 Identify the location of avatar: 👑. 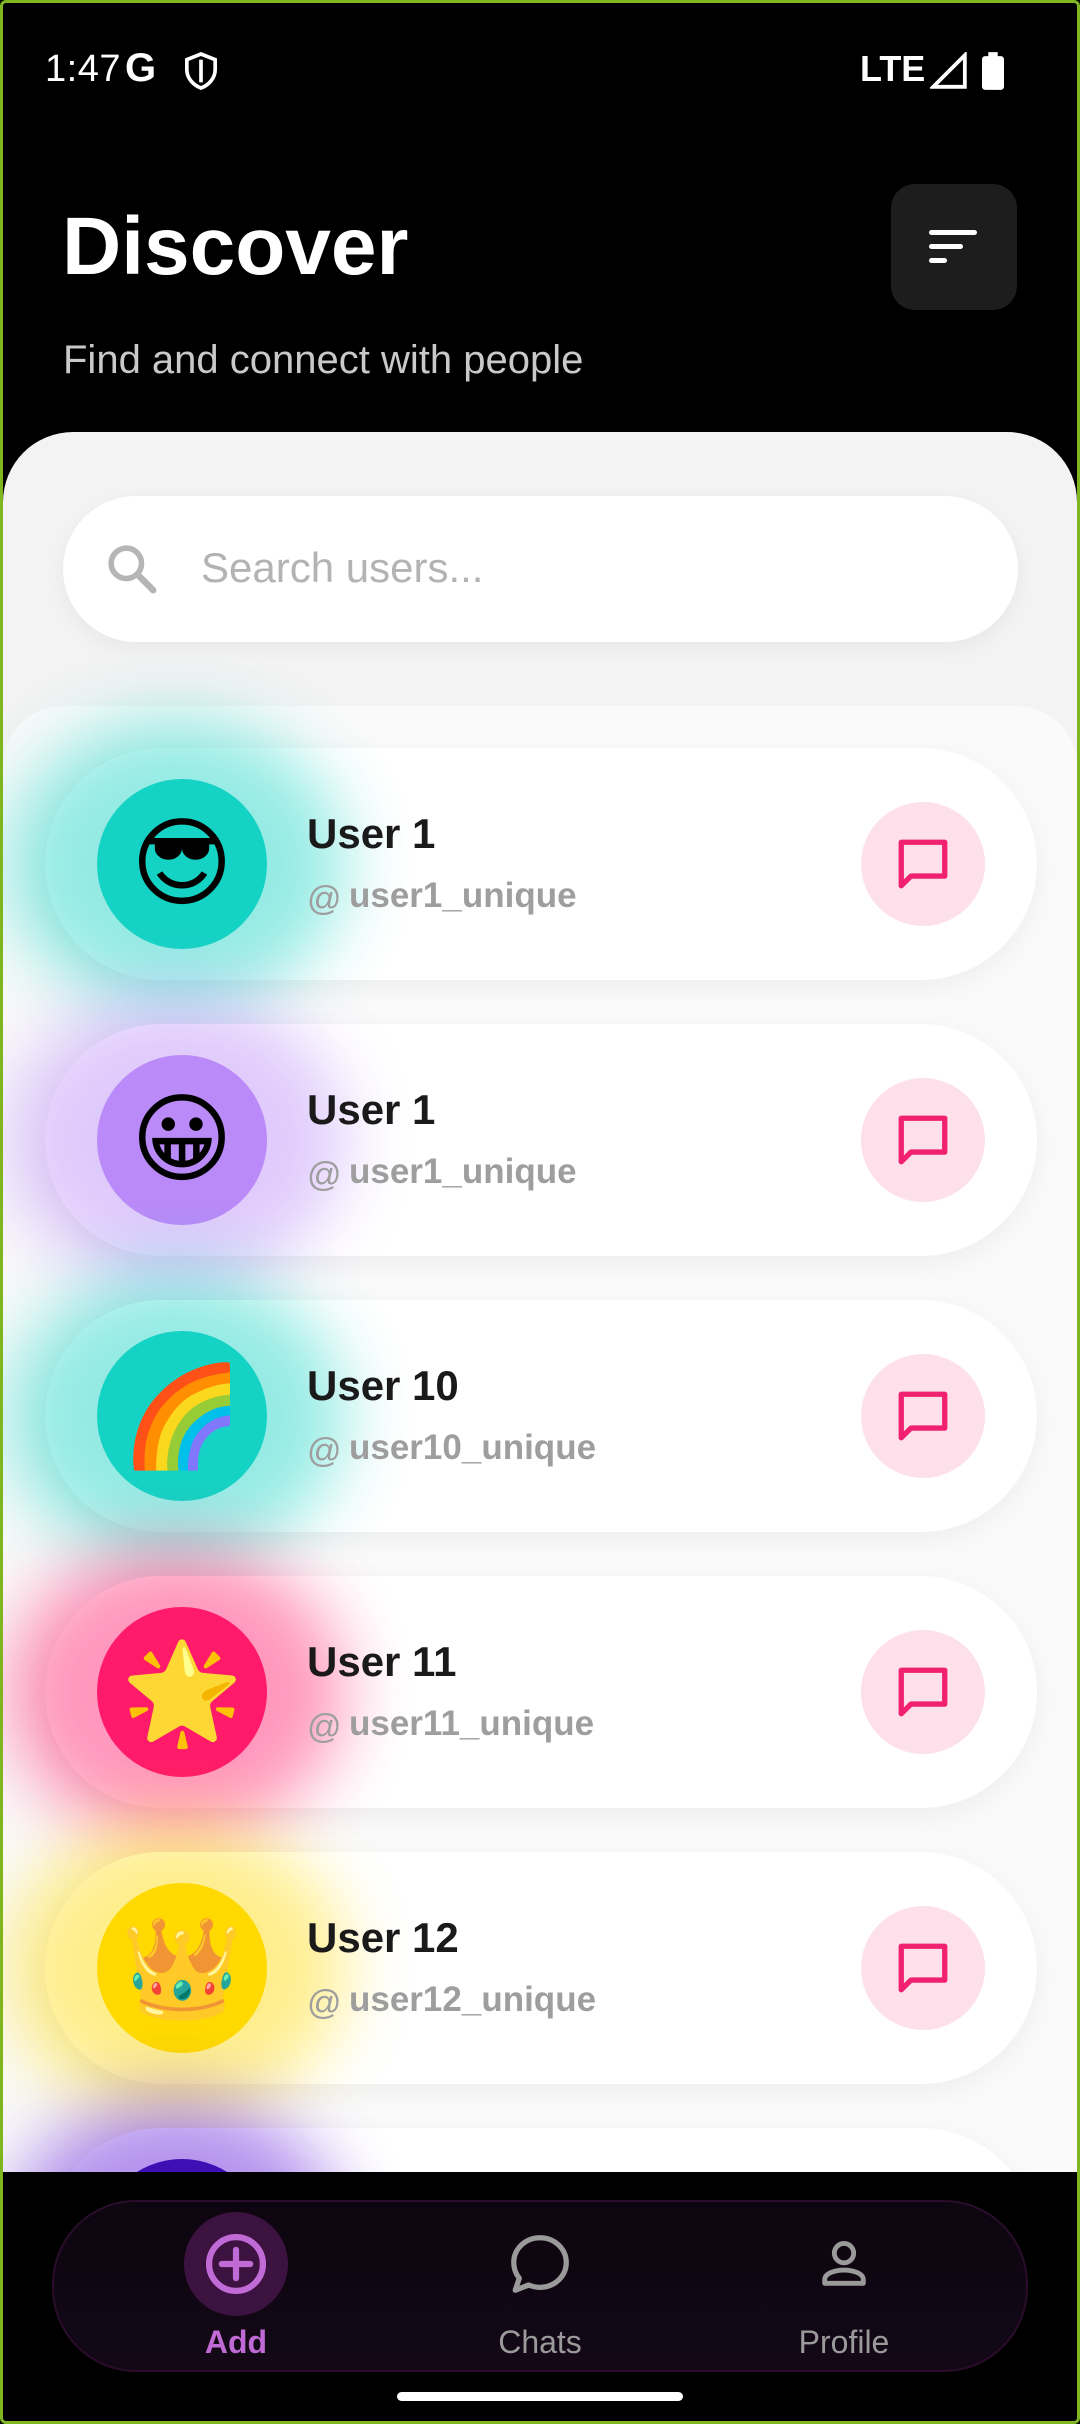
(182, 1968).